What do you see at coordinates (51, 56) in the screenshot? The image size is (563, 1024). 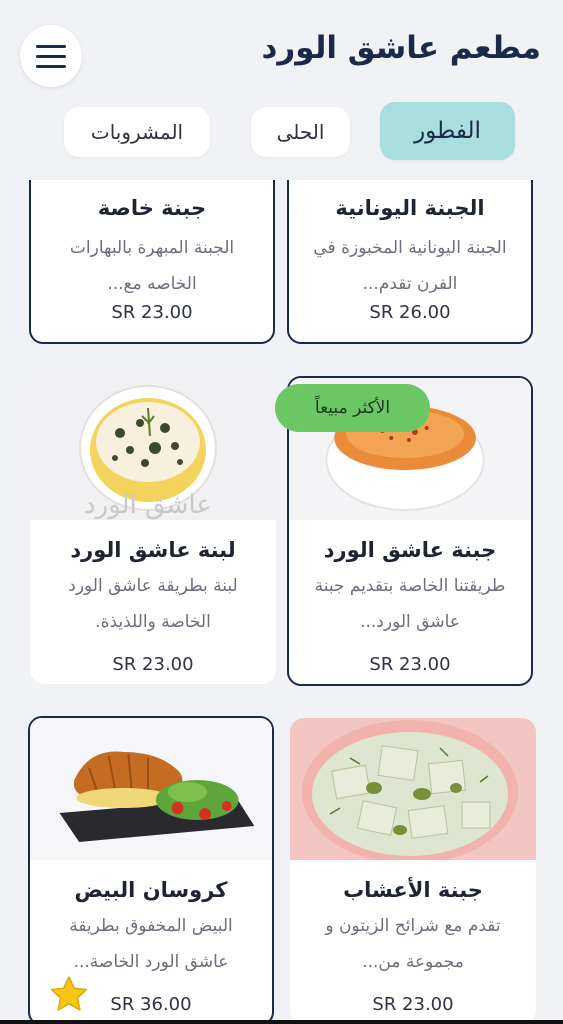 I see `menu-button` at bounding box center [51, 56].